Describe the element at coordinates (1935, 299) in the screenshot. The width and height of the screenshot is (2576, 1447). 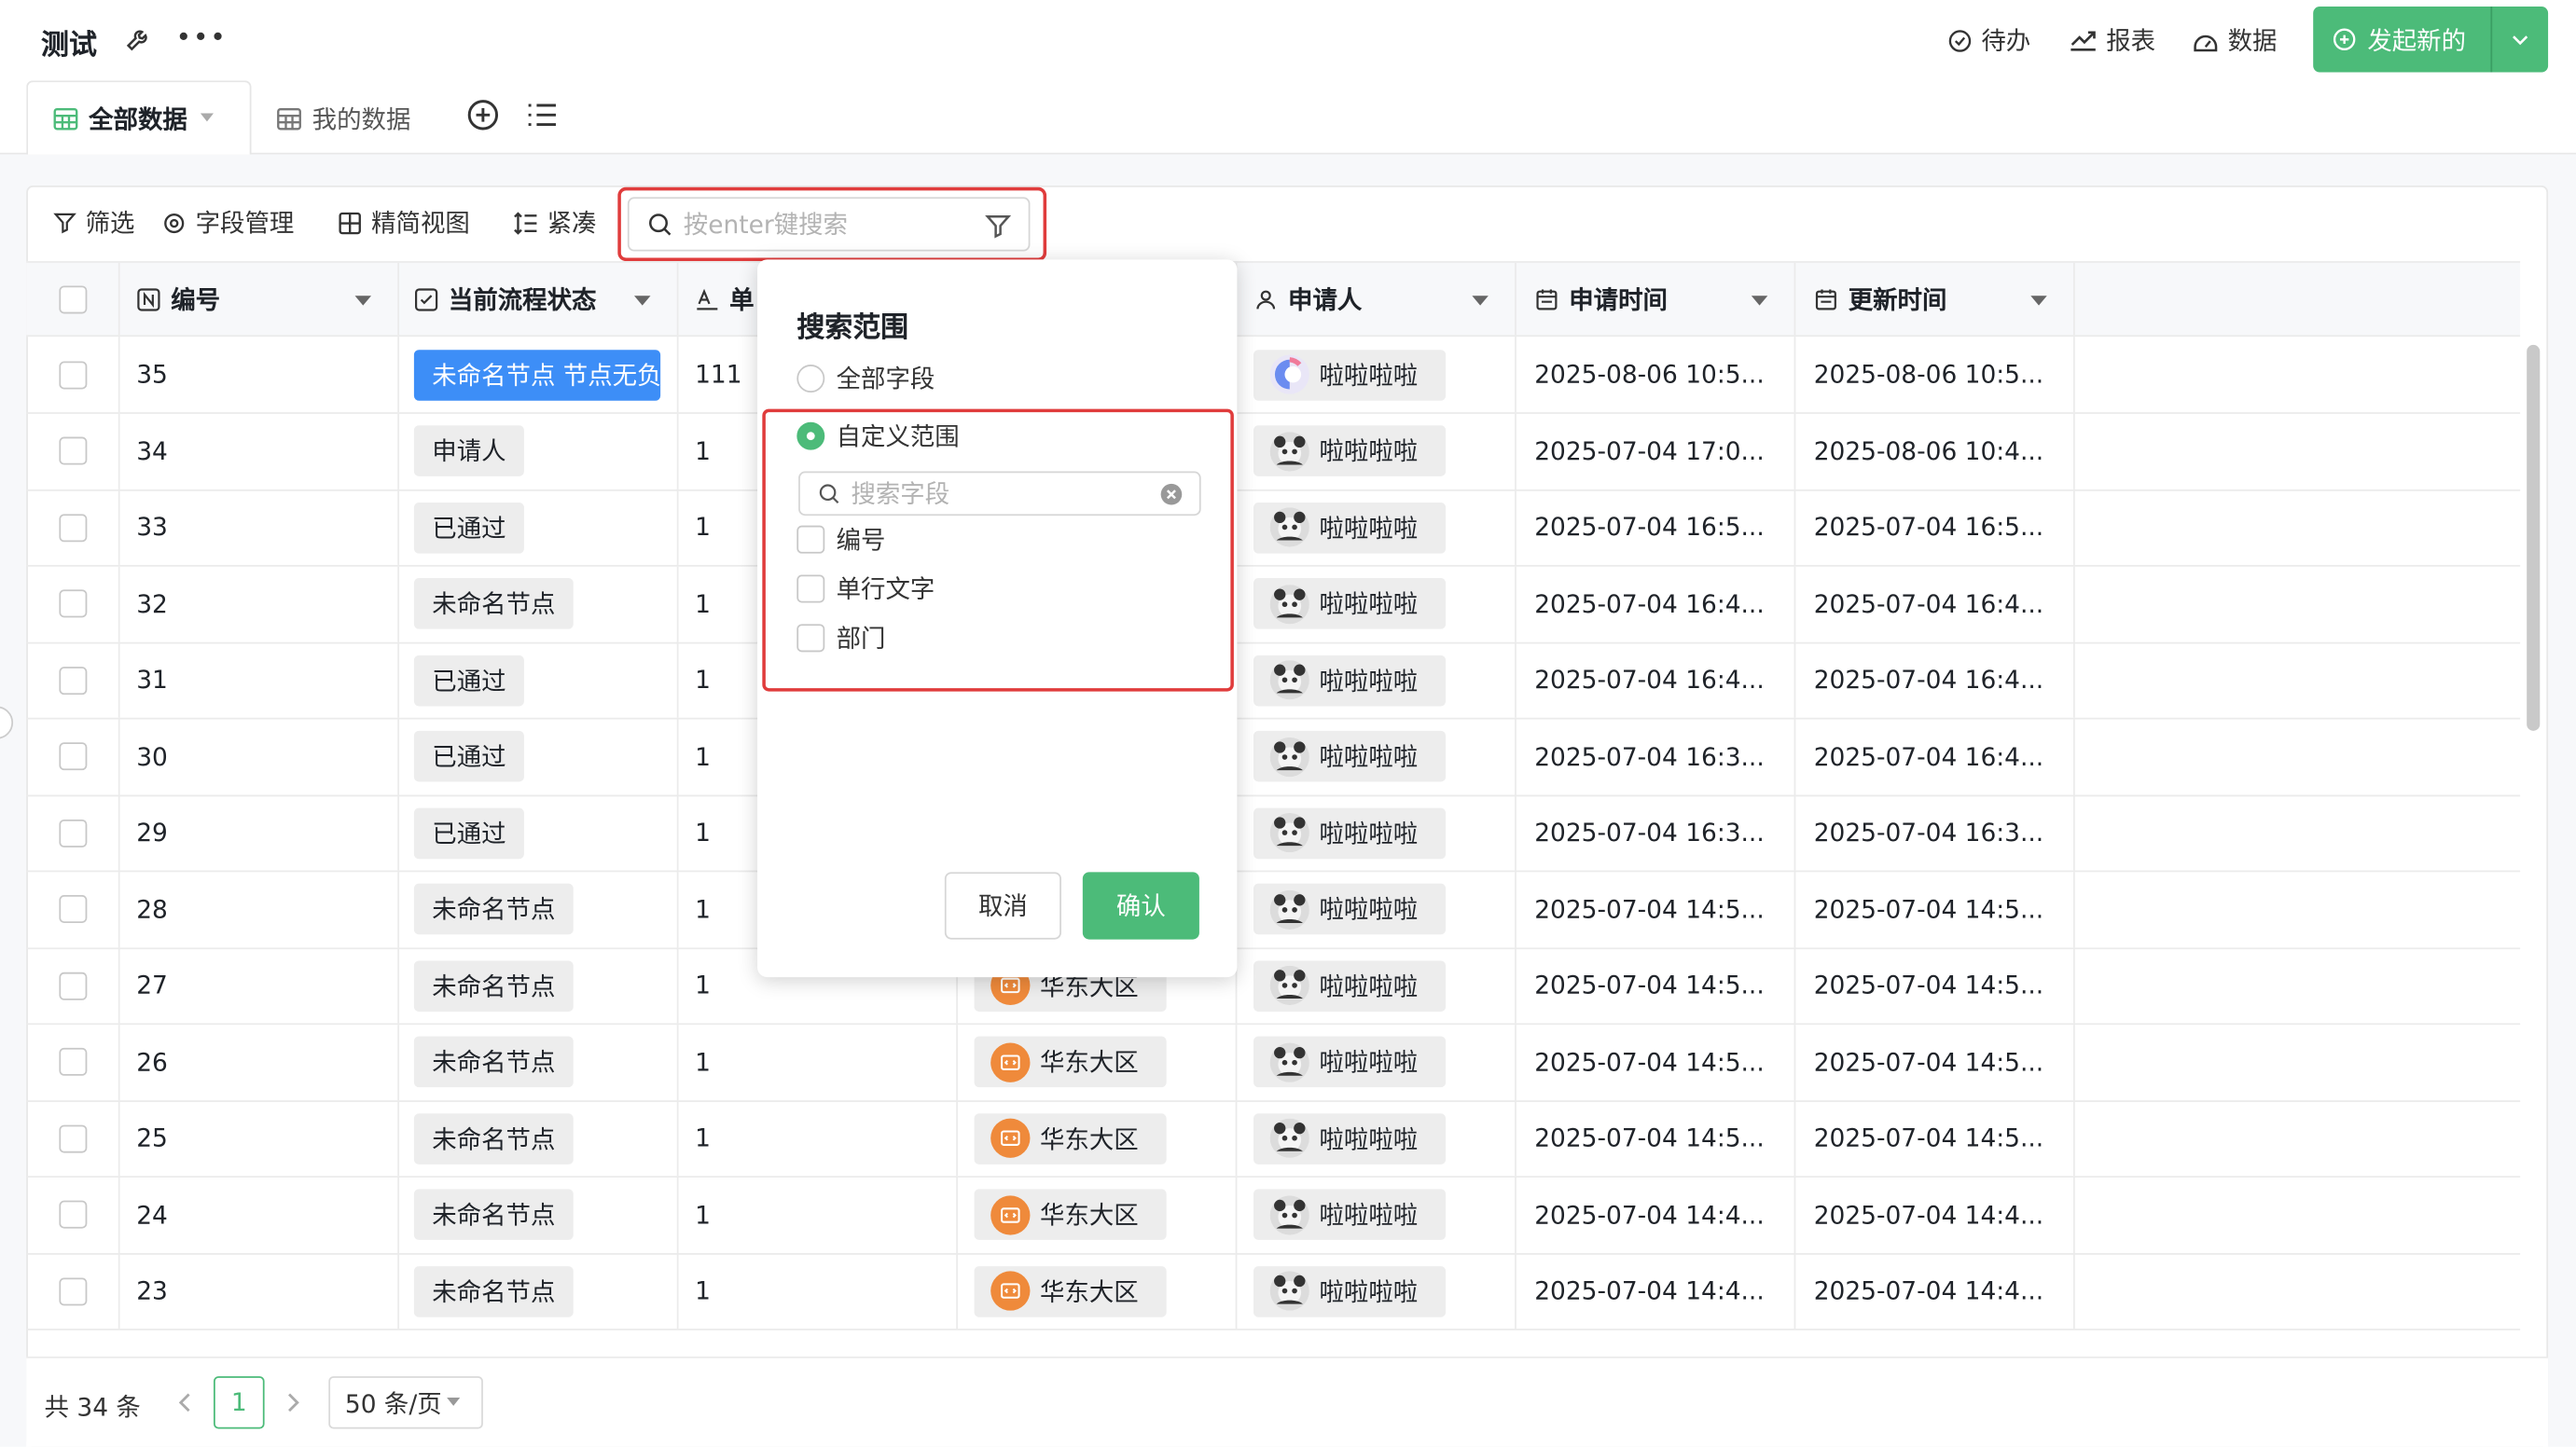
I see `header-updated: 更新时间` at that location.